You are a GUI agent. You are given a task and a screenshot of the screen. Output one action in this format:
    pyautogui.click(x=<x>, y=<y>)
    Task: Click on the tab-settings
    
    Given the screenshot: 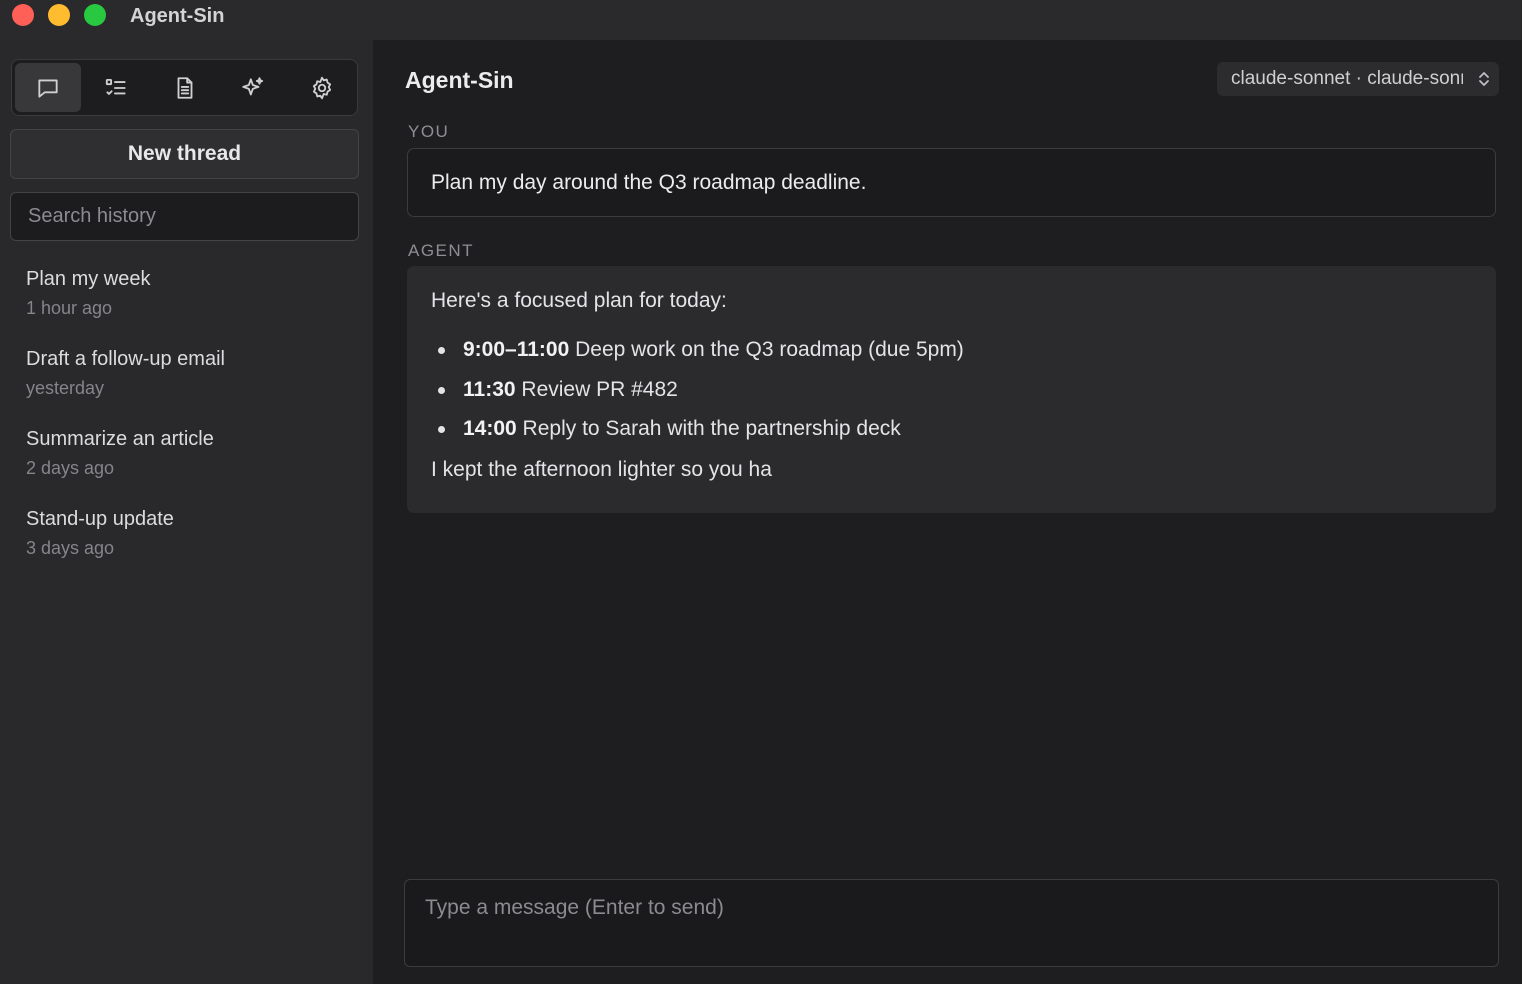 What is the action you would take?
    pyautogui.click(x=322, y=87)
    